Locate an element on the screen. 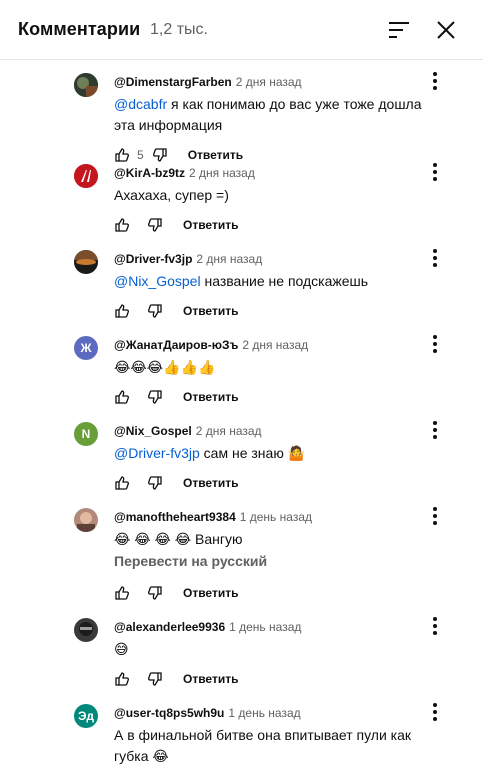  comment-actions: 5 Ответить is located at coordinates (178, 155).